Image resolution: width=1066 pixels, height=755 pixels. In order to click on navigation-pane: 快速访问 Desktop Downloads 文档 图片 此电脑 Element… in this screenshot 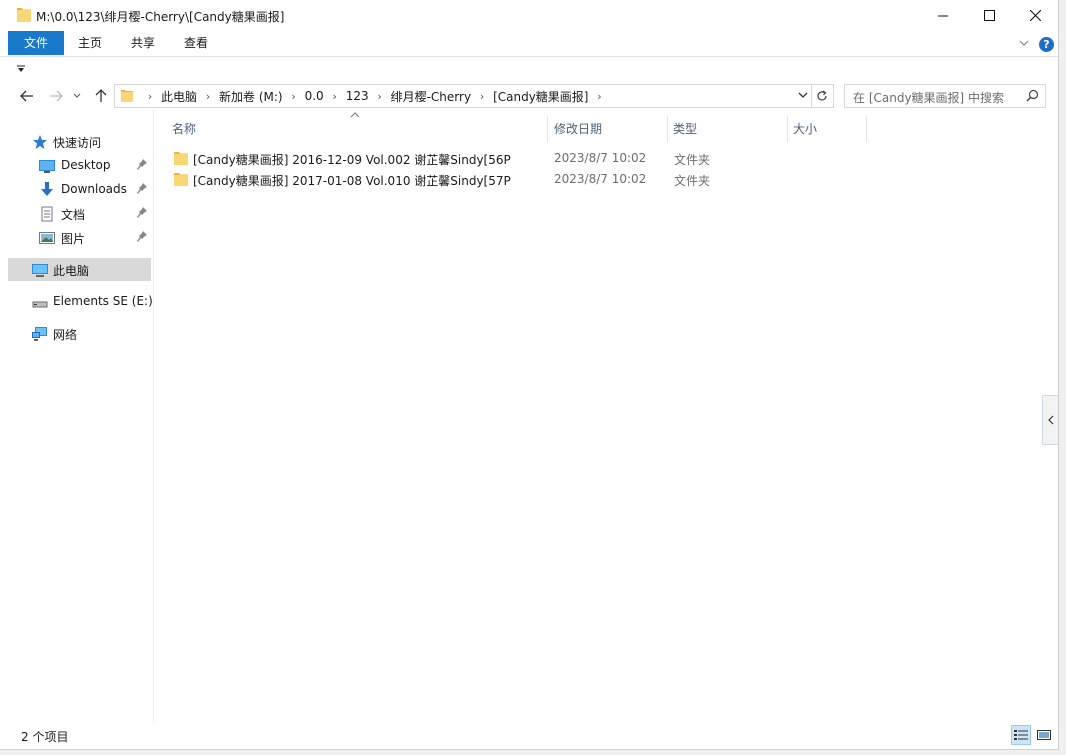, I will do `click(77, 416)`.